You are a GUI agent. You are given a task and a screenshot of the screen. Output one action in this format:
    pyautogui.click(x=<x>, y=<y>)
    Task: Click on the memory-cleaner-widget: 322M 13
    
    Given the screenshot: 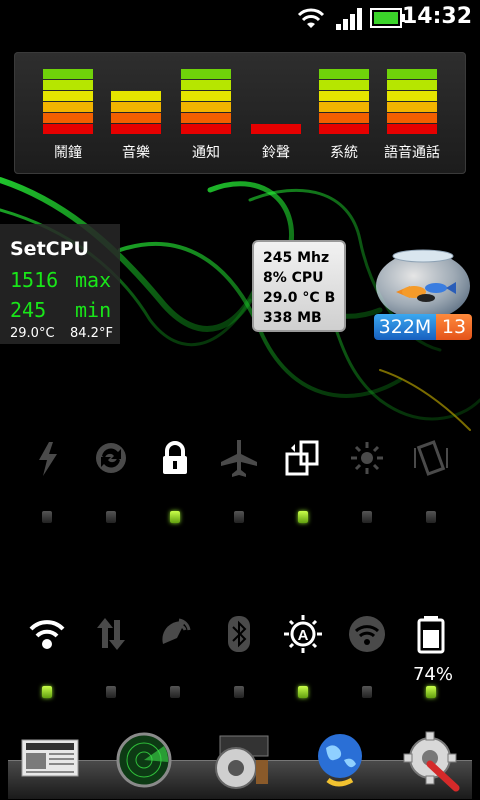 What is the action you would take?
    pyautogui.click(x=423, y=294)
    